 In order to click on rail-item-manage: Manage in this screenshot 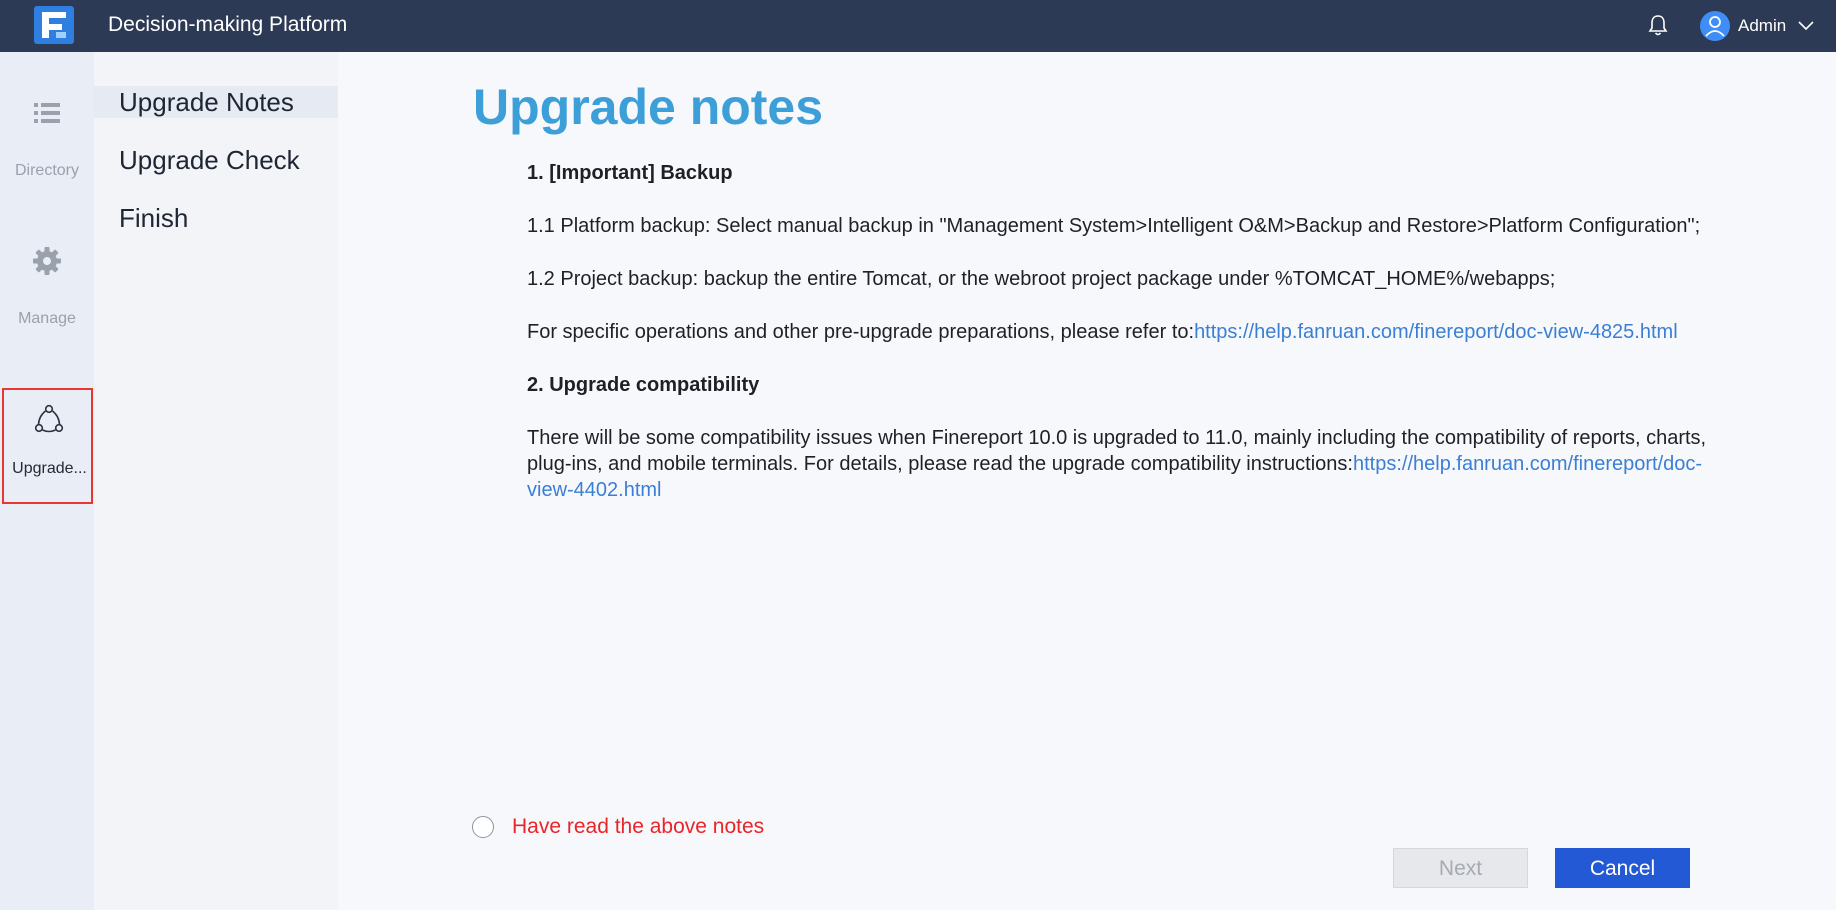, I will do `click(47, 300)`.